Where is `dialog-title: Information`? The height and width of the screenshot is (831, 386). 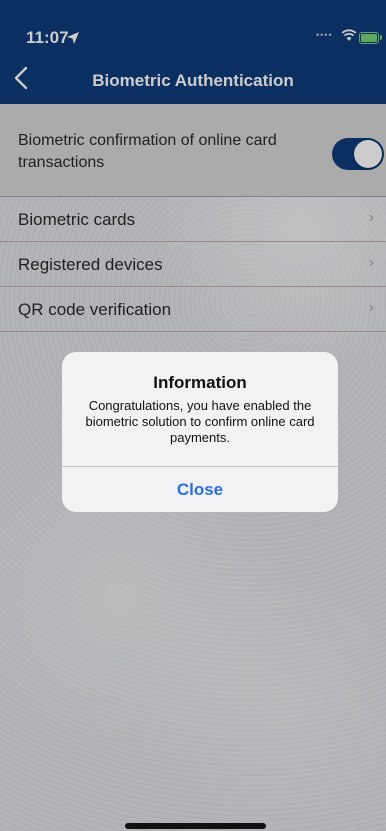
dialog-title: Information is located at coordinates (200, 382).